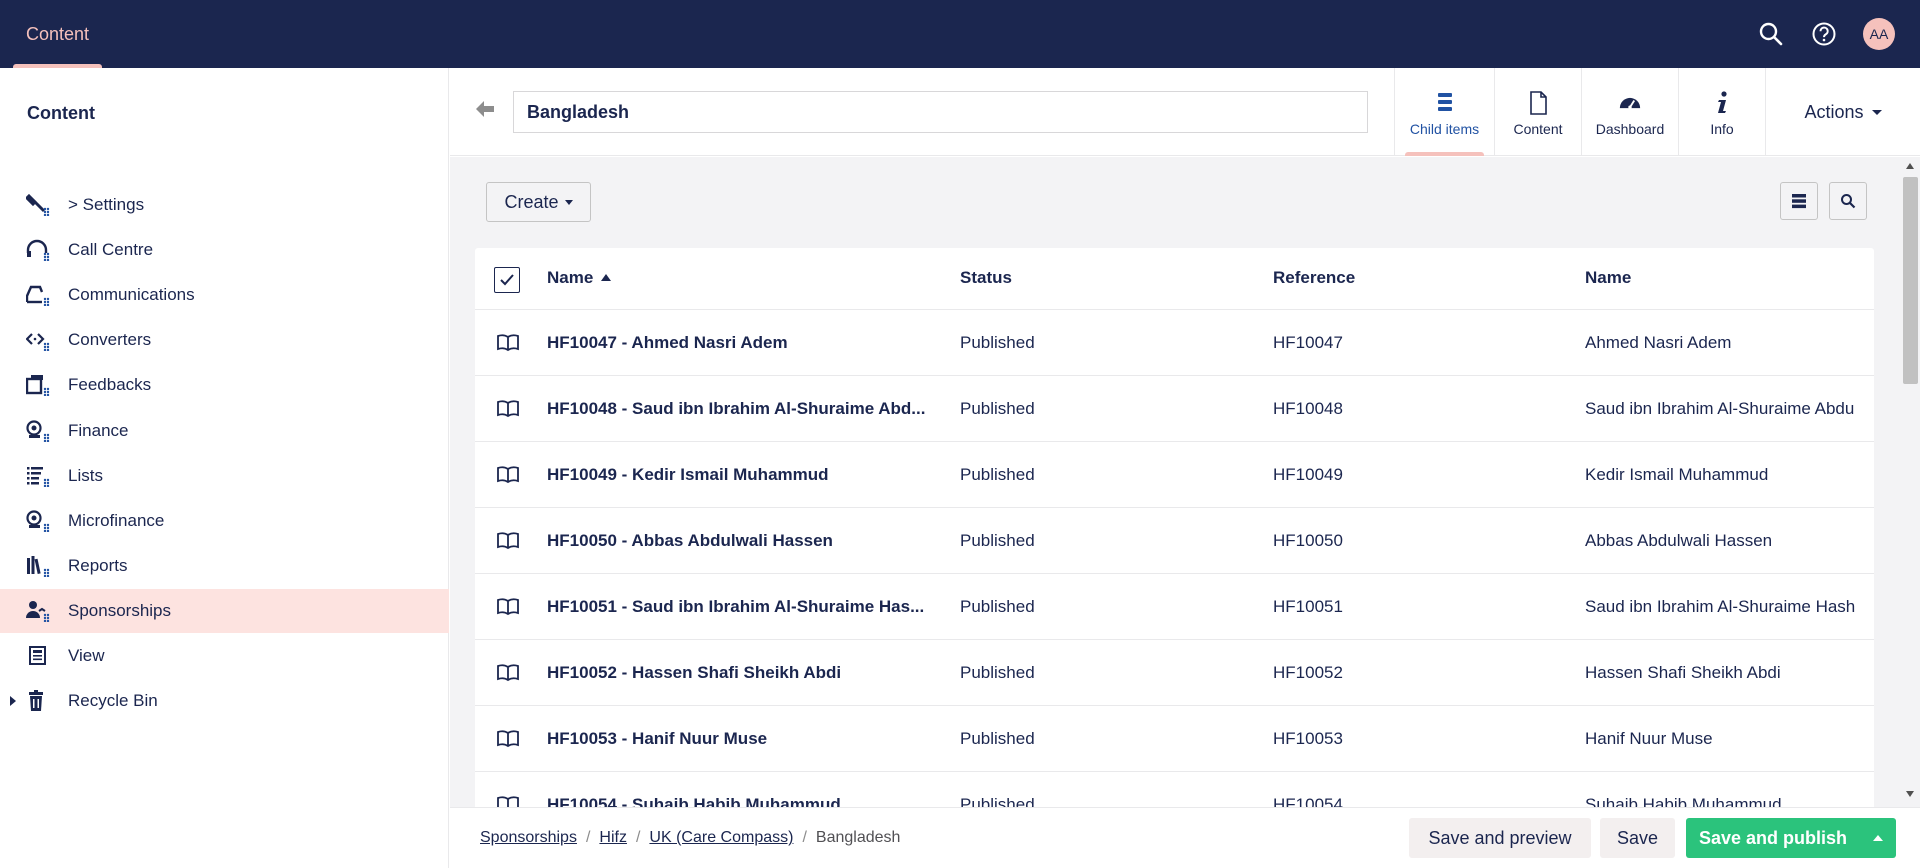  Describe the element at coordinates (1538, 103) in the screenshot. I see `document-icon` at that location.